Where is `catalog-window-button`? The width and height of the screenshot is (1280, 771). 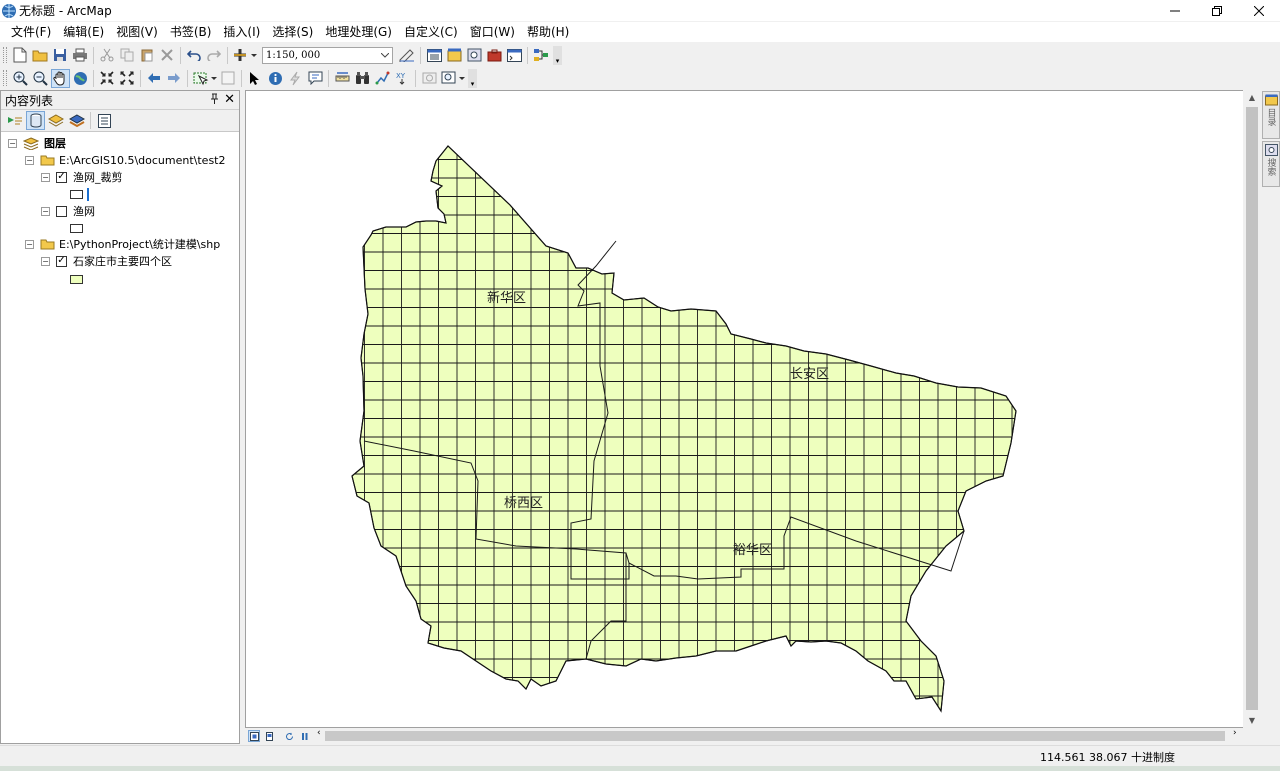
catalog-window-button is located at coordinates (454, 55).